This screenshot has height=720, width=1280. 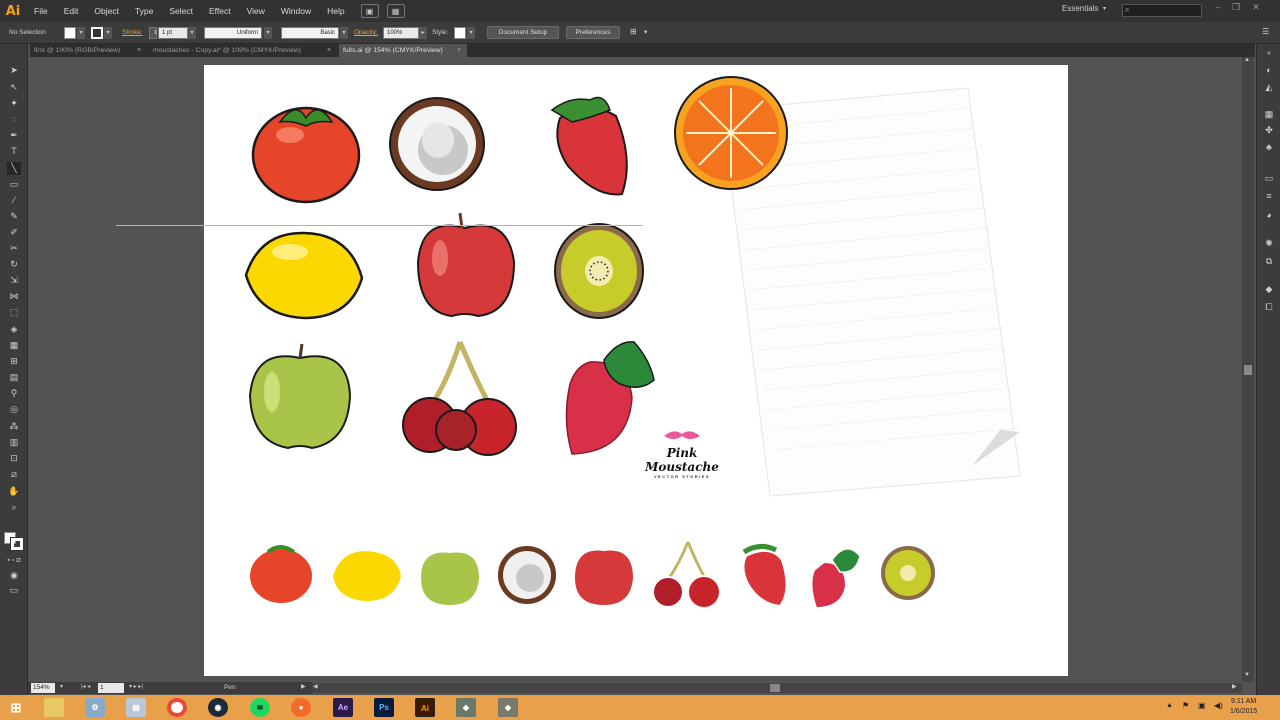 I want to click on scroll-right-icon: ▶, so click(x=1234, y=686).